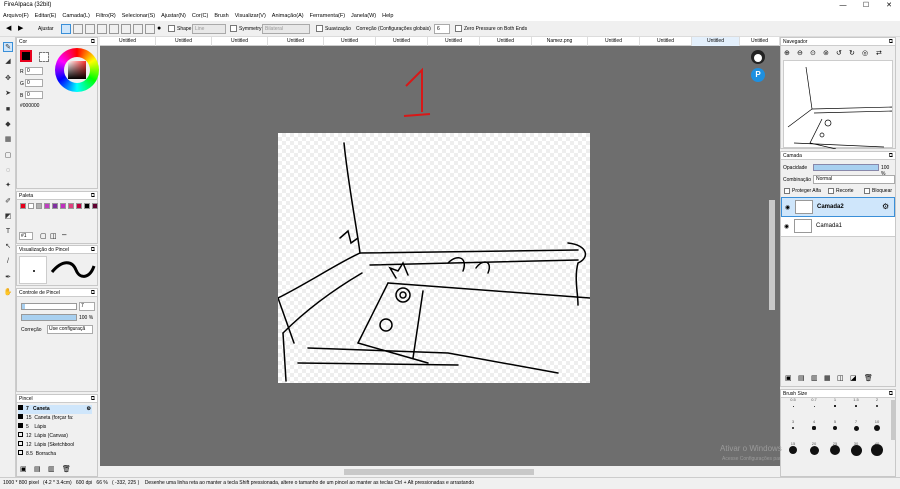 This screenshot has height=489, width=900. I want to click on rotate-right-icon: ↻, so click(852, 53).